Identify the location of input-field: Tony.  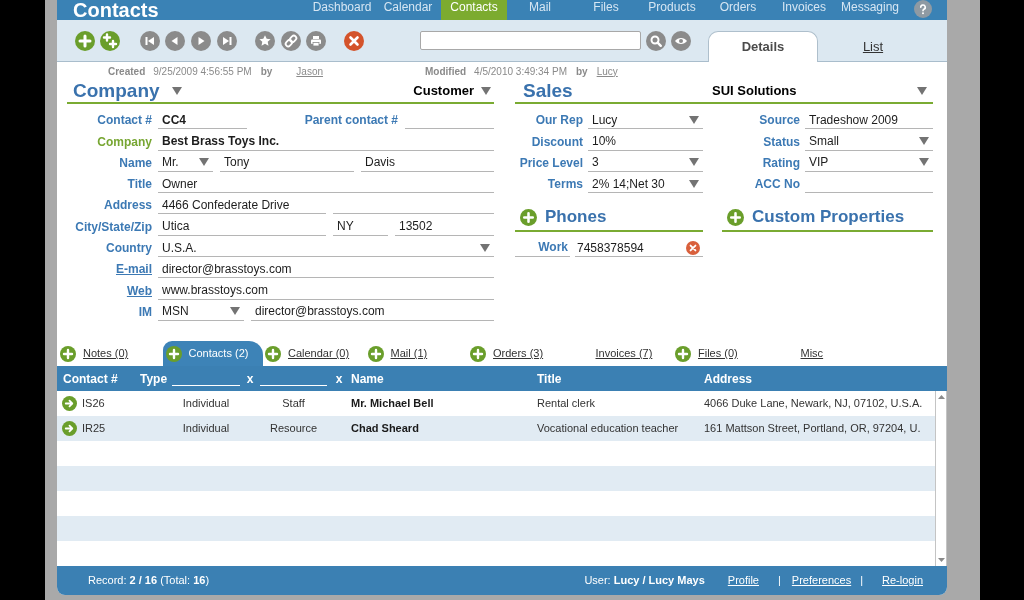
(287, 162).